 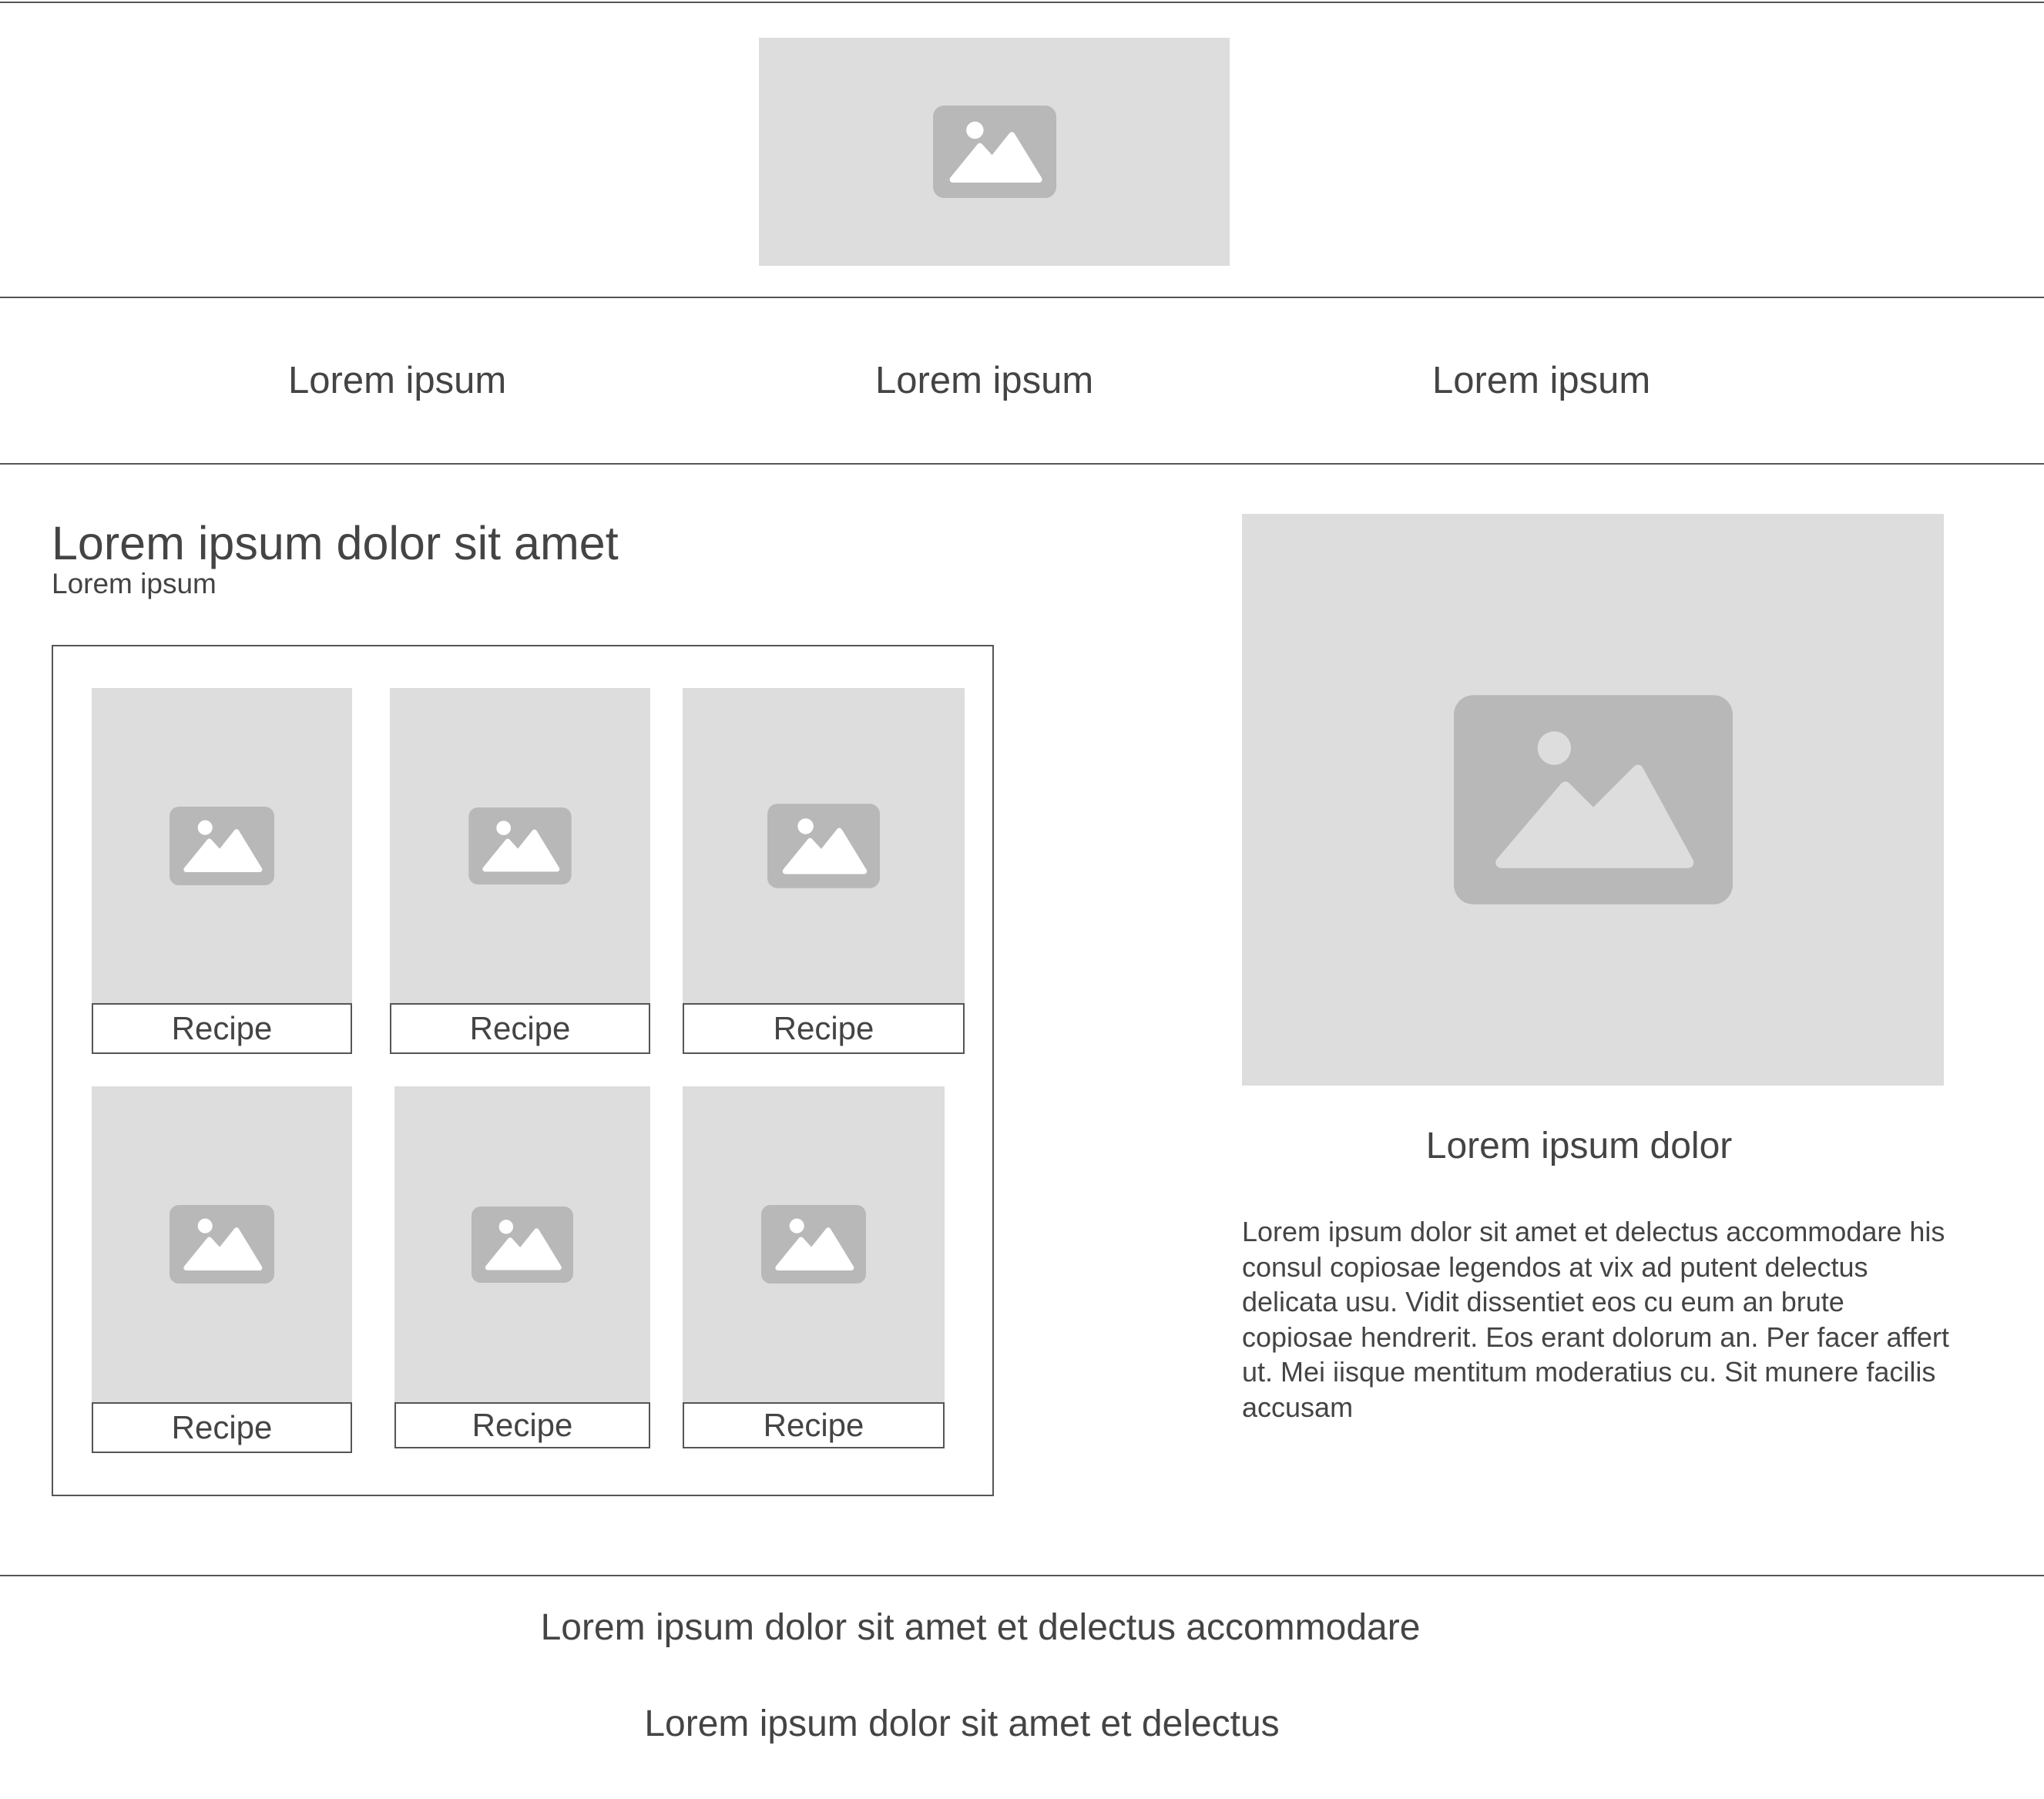 What do you see at coordinates (1579, 1146) in the screenshot?
I see `feature-heading: Lorem ipsum dolor` at bounding box center [1579, 1146].